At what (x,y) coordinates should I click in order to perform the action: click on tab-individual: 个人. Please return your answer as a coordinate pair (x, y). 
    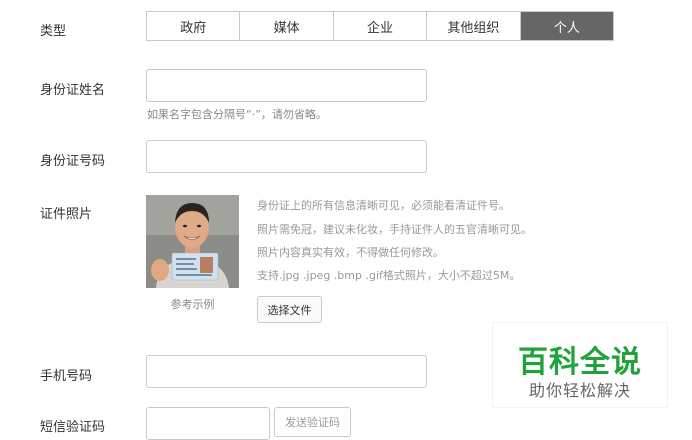
    Looking at the image, I should click on (567, 26).